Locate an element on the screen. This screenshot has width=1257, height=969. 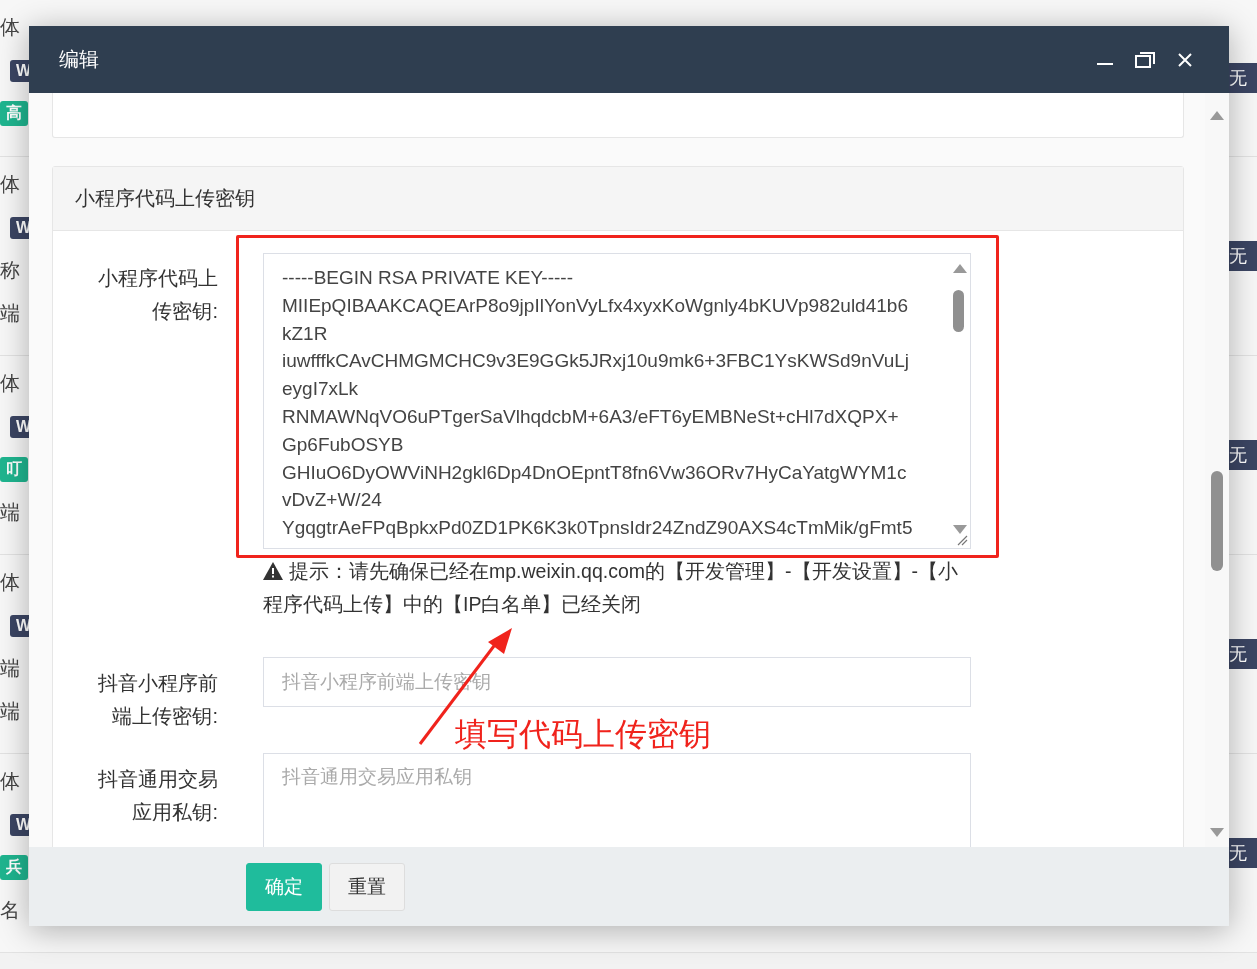
field-label: 抖音小程序前端上传密钥: is located at coordinates (157, 700).